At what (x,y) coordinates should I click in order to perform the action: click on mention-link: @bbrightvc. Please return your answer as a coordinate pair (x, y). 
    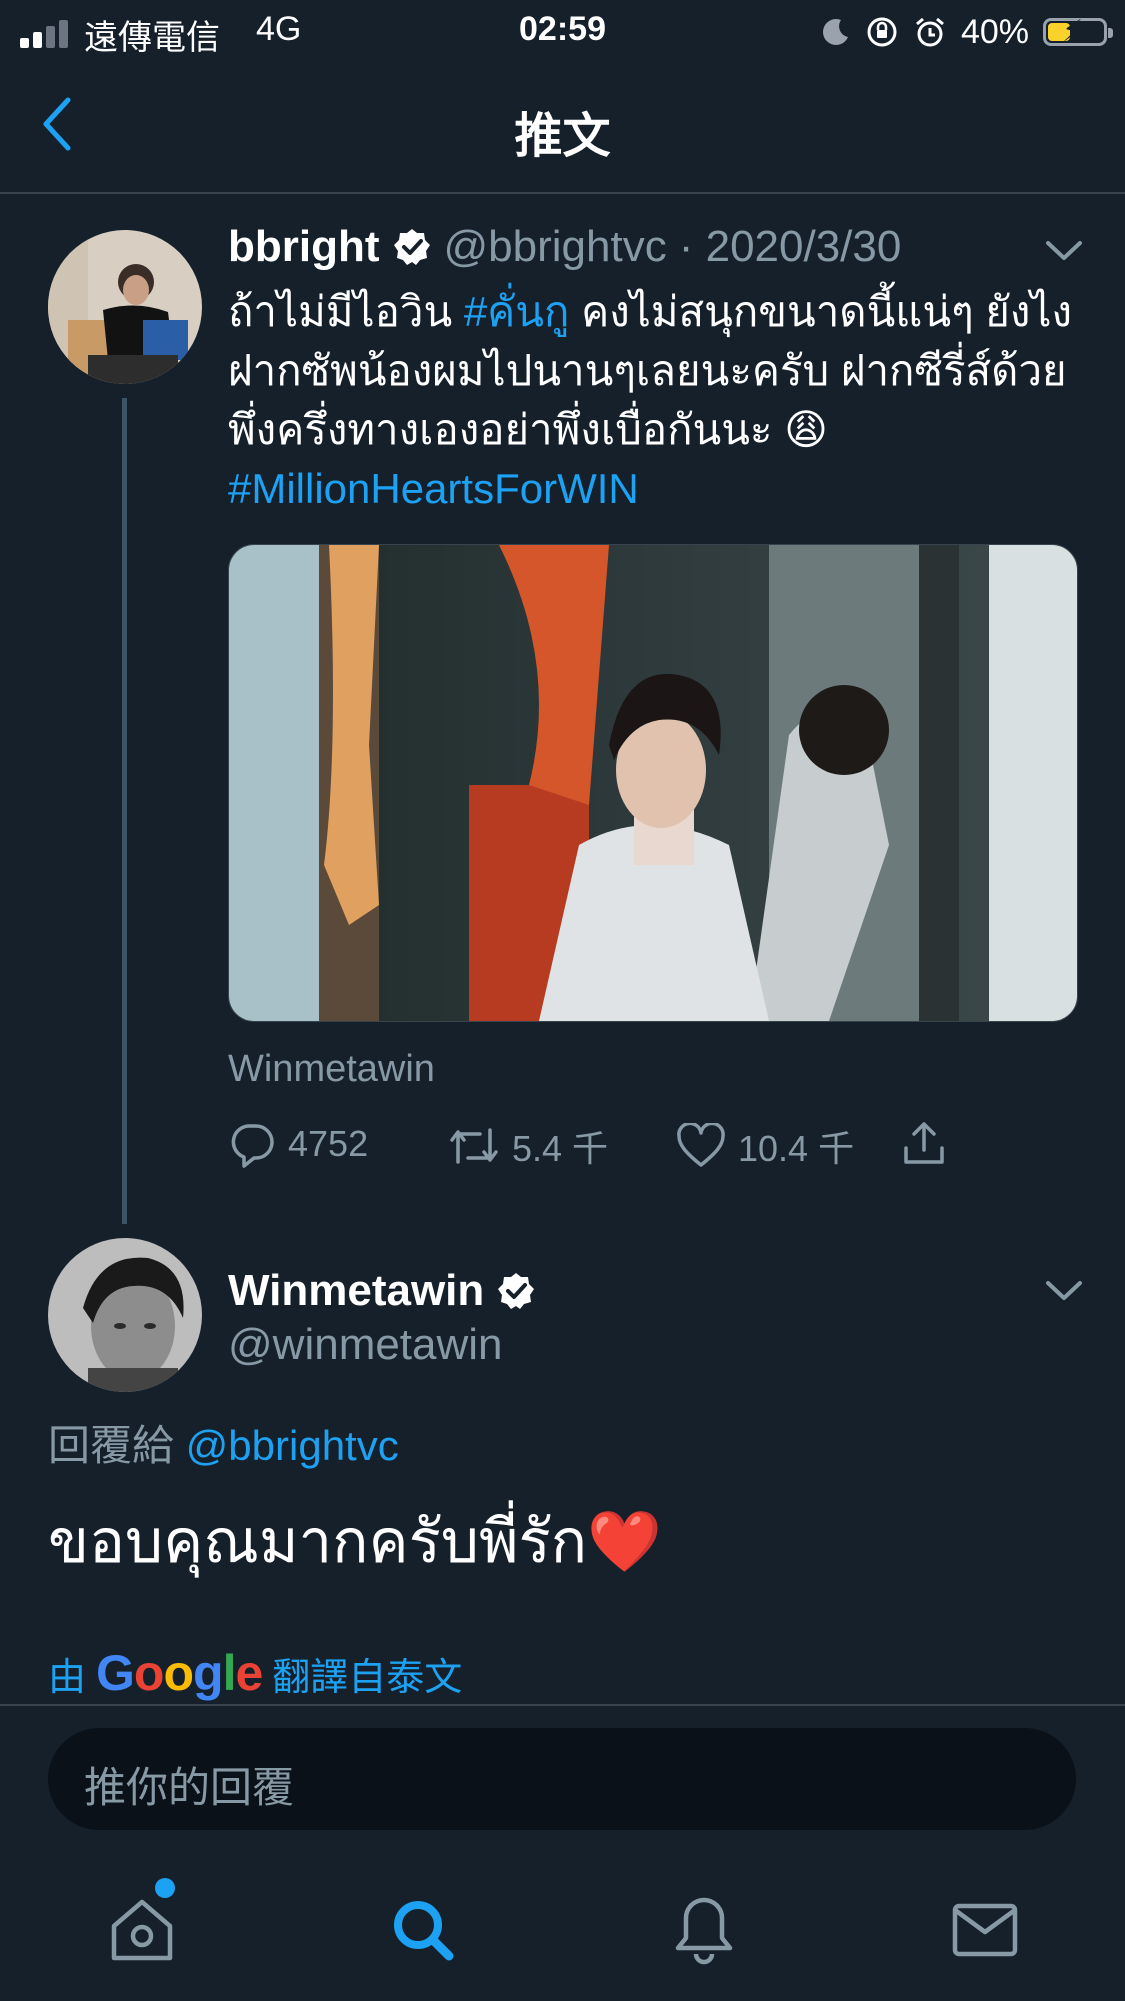
    Looking at the image, I should click on (292, 1445).